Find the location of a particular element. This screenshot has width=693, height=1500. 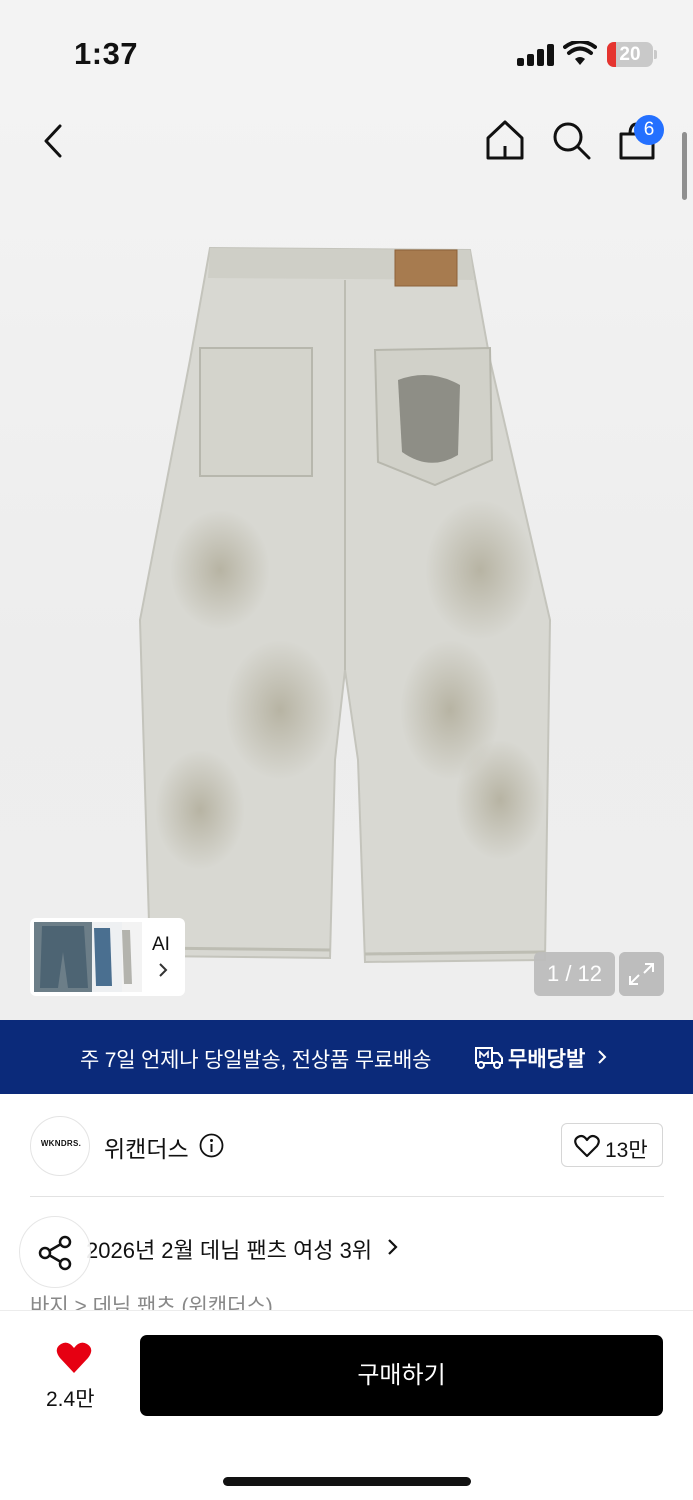

home-icon is located at coordinates (505, 140).